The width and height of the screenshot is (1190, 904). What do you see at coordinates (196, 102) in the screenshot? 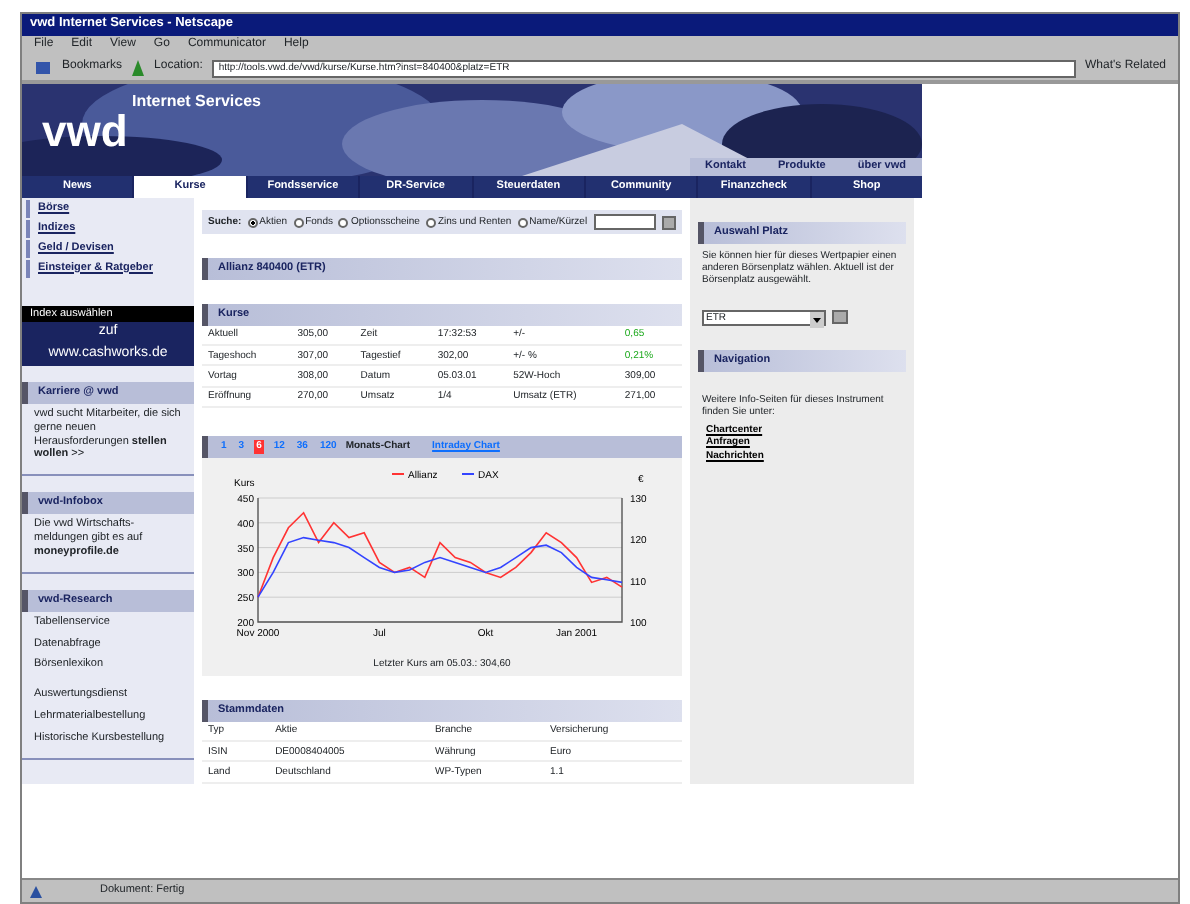
I see `banner-subtitle: Internet Services` at bounding box center [196, 102].